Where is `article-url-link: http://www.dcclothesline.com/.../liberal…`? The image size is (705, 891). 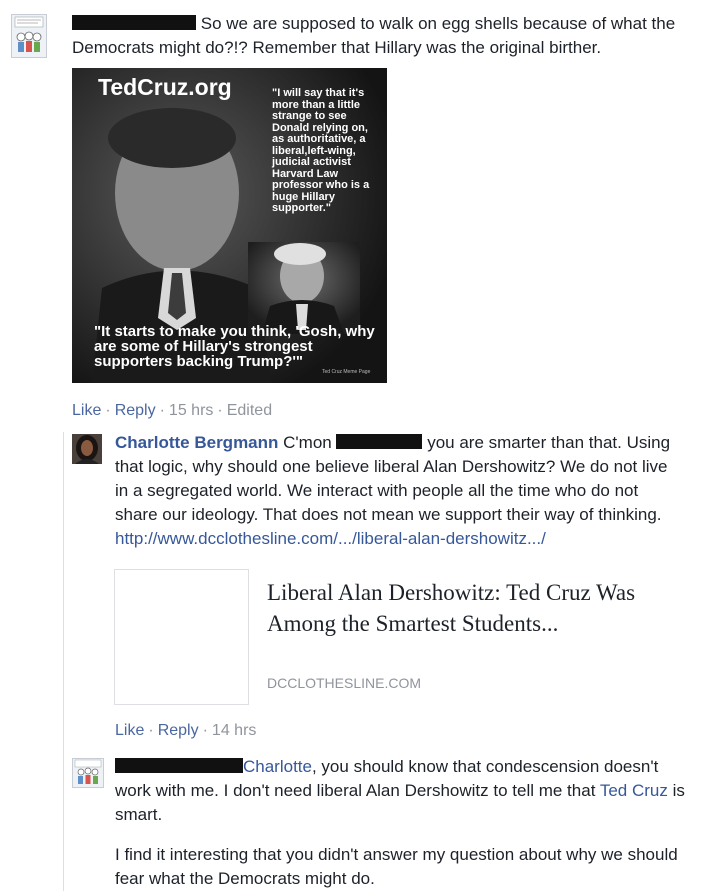 article-url-link: http://www.dcclothesline.com/.../liberal… is located at coordinates (330, 538).